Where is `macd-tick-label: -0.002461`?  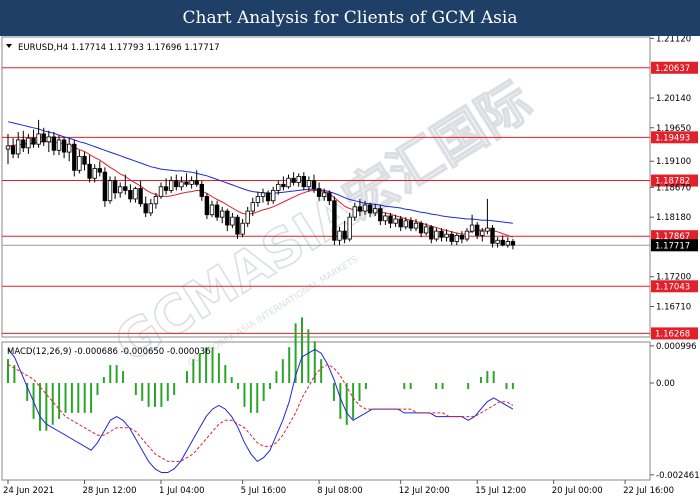
macd-tick-label: -0.002461 is located at coordinates (678, 476).